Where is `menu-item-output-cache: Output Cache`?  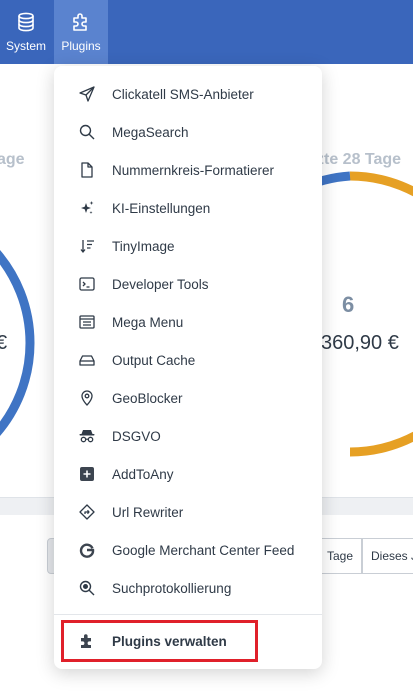
menu-item-output-cache: Output Cache is located at coordinates (188, 360).